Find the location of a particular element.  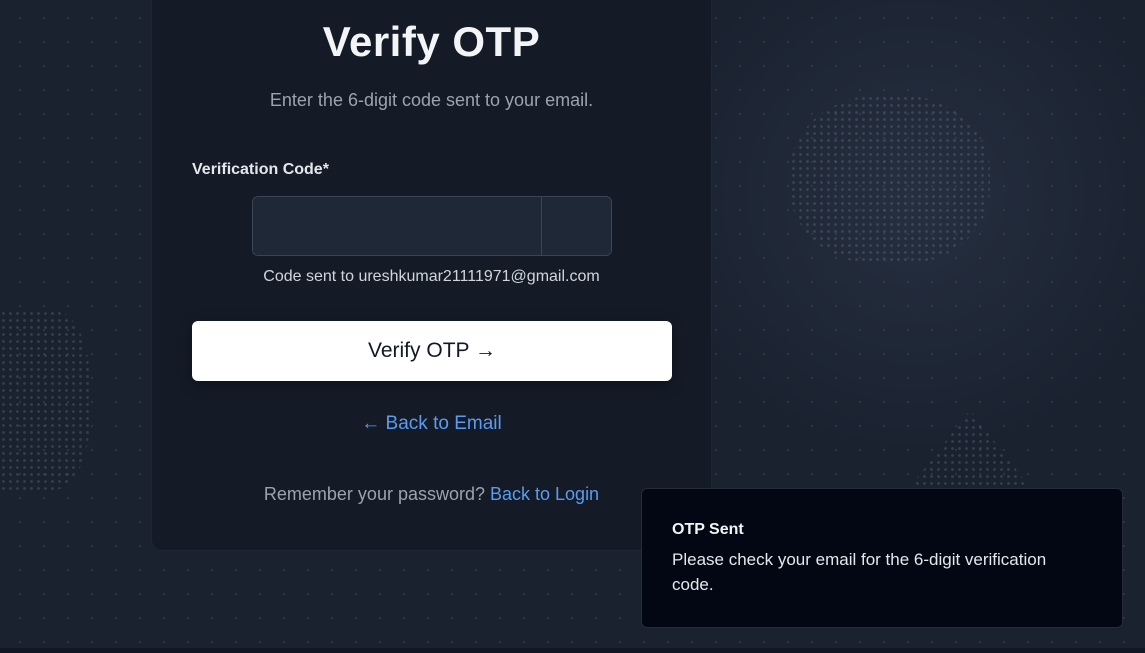

remember-password-row: Remember your password? Back to Login is located at coordinates (431, 494).